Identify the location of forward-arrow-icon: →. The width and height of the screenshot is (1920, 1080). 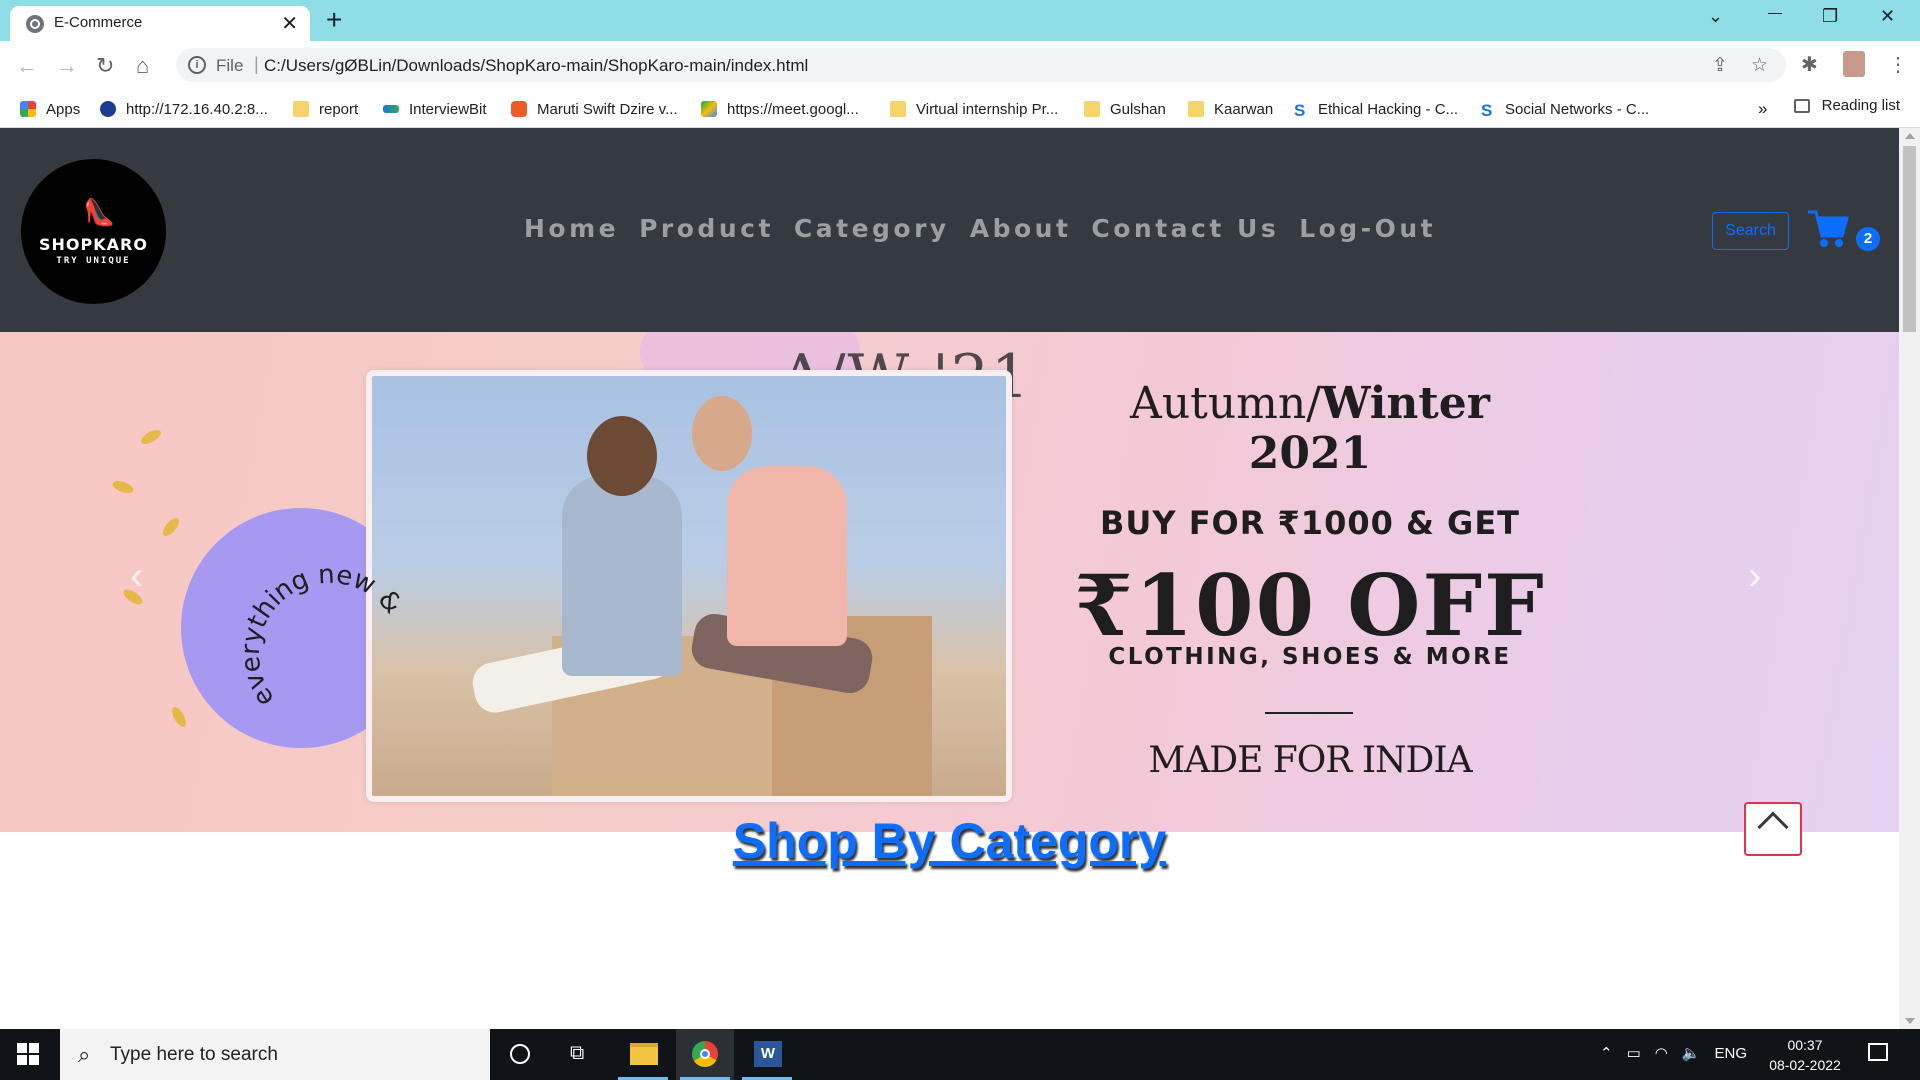
(67, 66).